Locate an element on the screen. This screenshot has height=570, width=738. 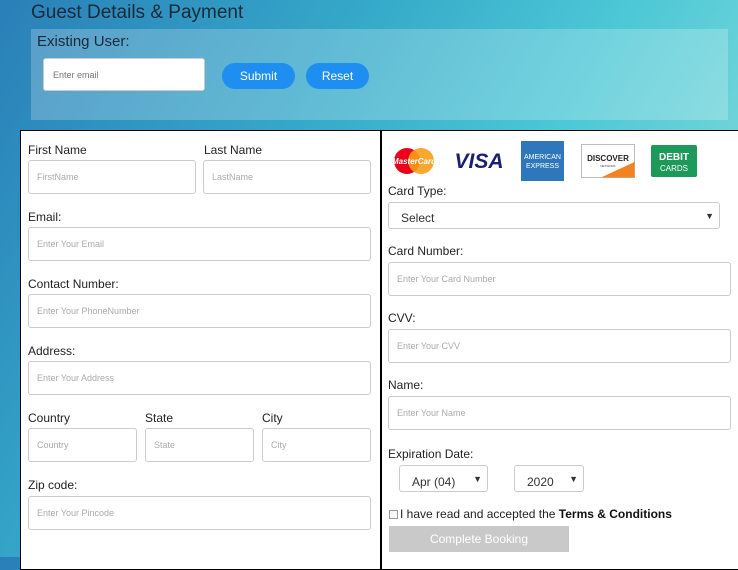
country-label: Country is located at coordinates (49, 418).